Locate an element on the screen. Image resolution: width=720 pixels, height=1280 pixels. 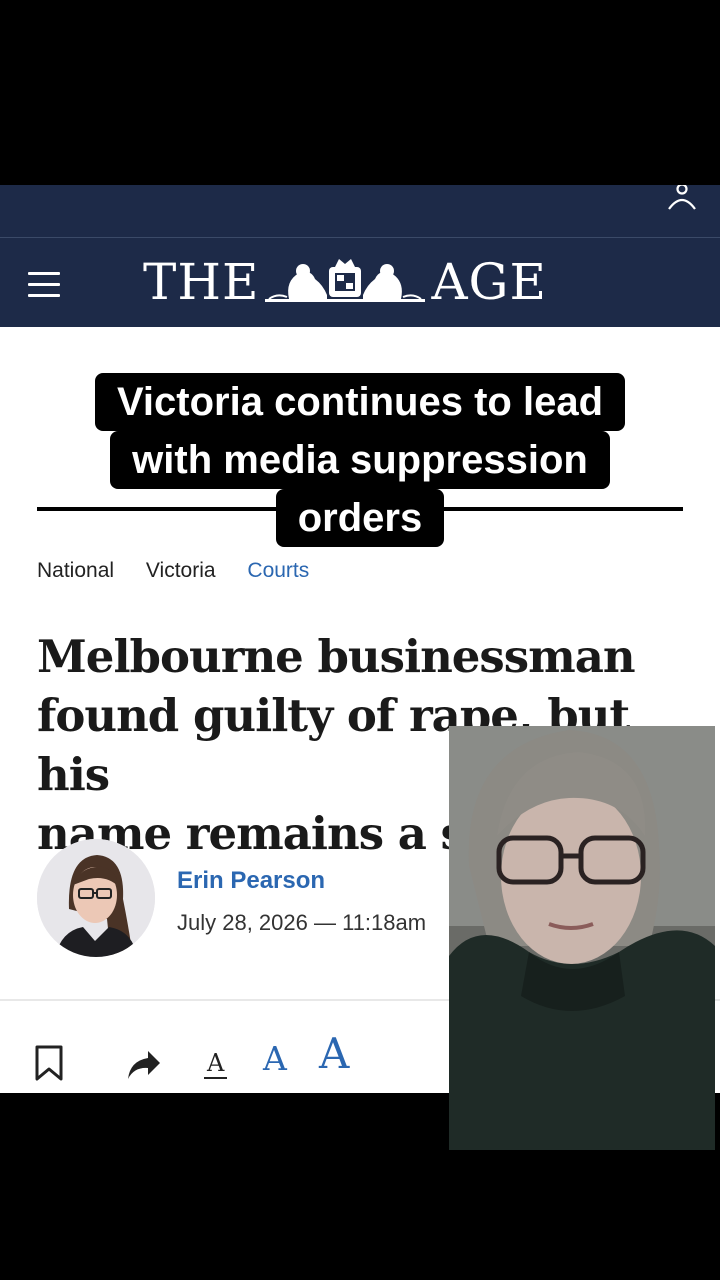
hamburger-menu-icon is located at coordinates (44, 286).